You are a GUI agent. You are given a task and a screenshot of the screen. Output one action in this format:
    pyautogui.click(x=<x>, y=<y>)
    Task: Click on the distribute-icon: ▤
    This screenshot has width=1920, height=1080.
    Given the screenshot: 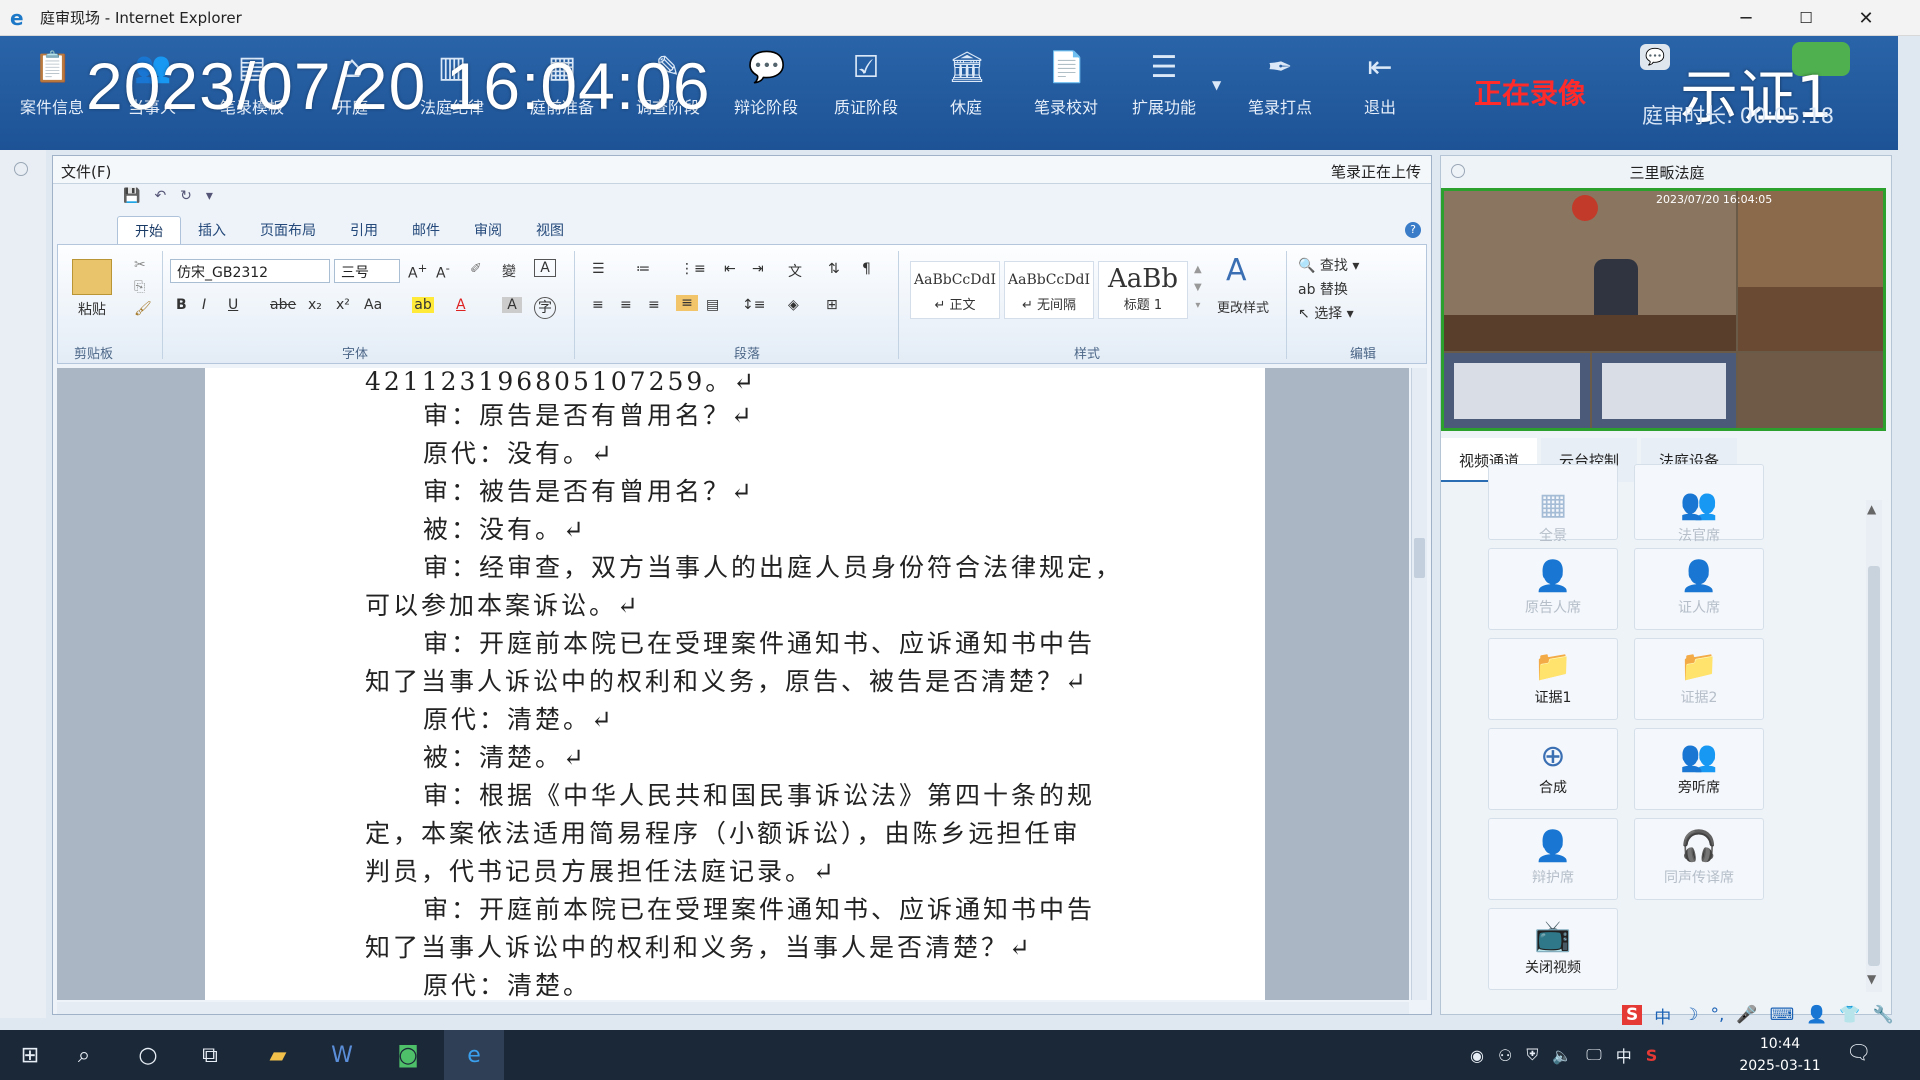 What is the action you would take?
    pyautogui.click(x=712, y=305)
    